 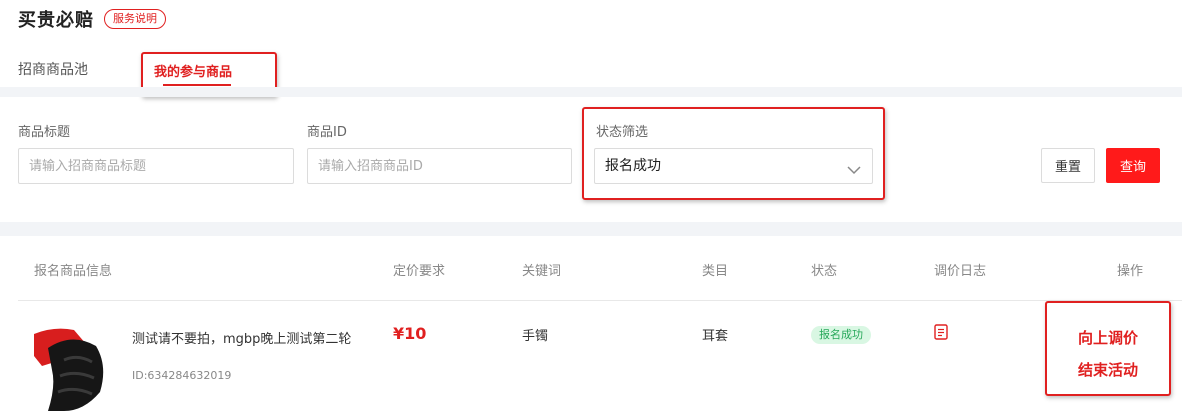 I want to click on id-filter-label: 商品ID, so click(x=327, y=132).